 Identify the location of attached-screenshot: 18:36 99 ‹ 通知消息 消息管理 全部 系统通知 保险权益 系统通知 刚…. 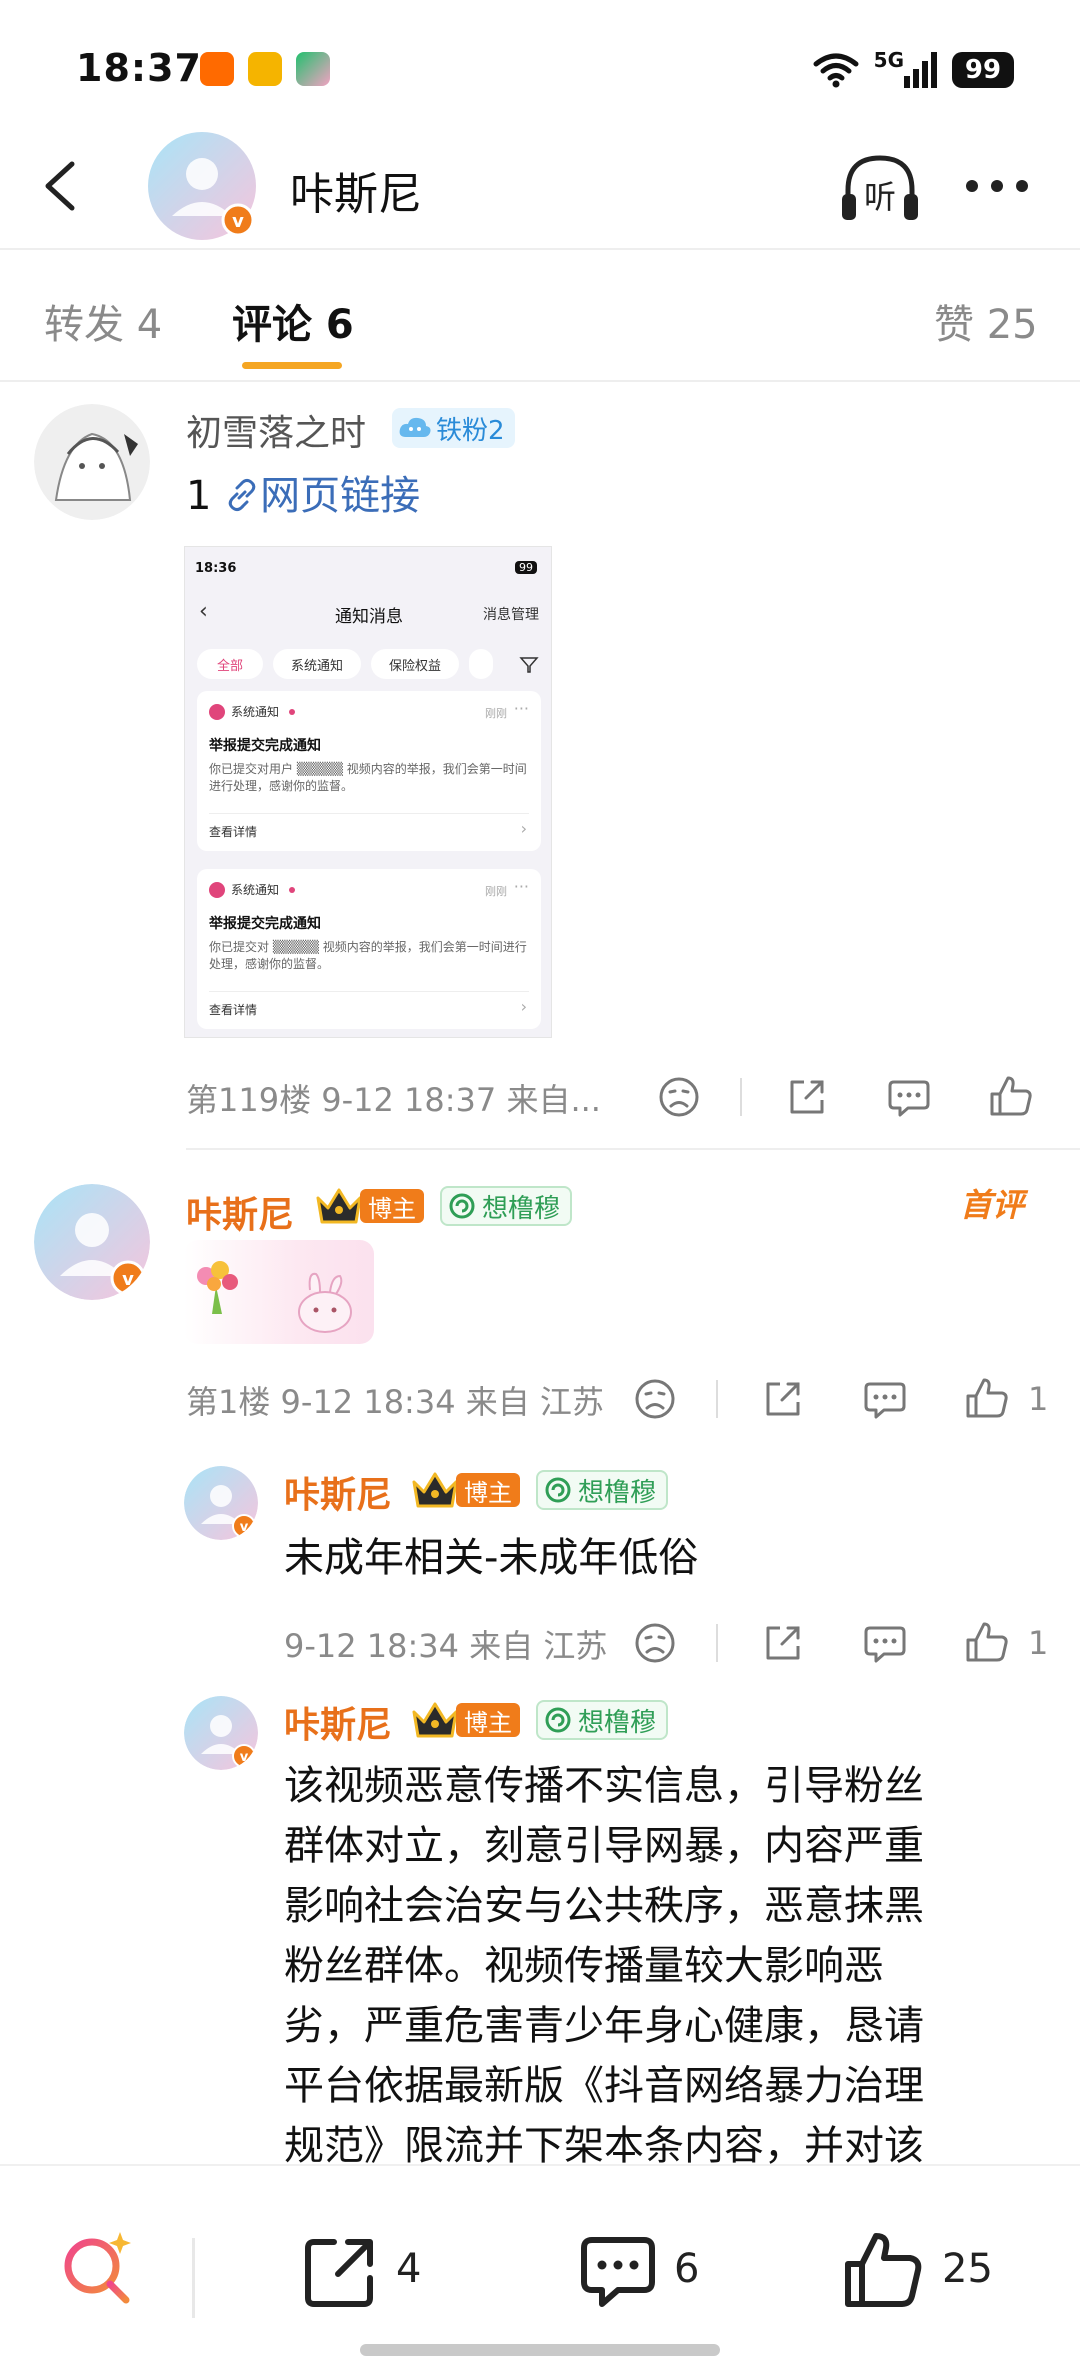
(368, 792).